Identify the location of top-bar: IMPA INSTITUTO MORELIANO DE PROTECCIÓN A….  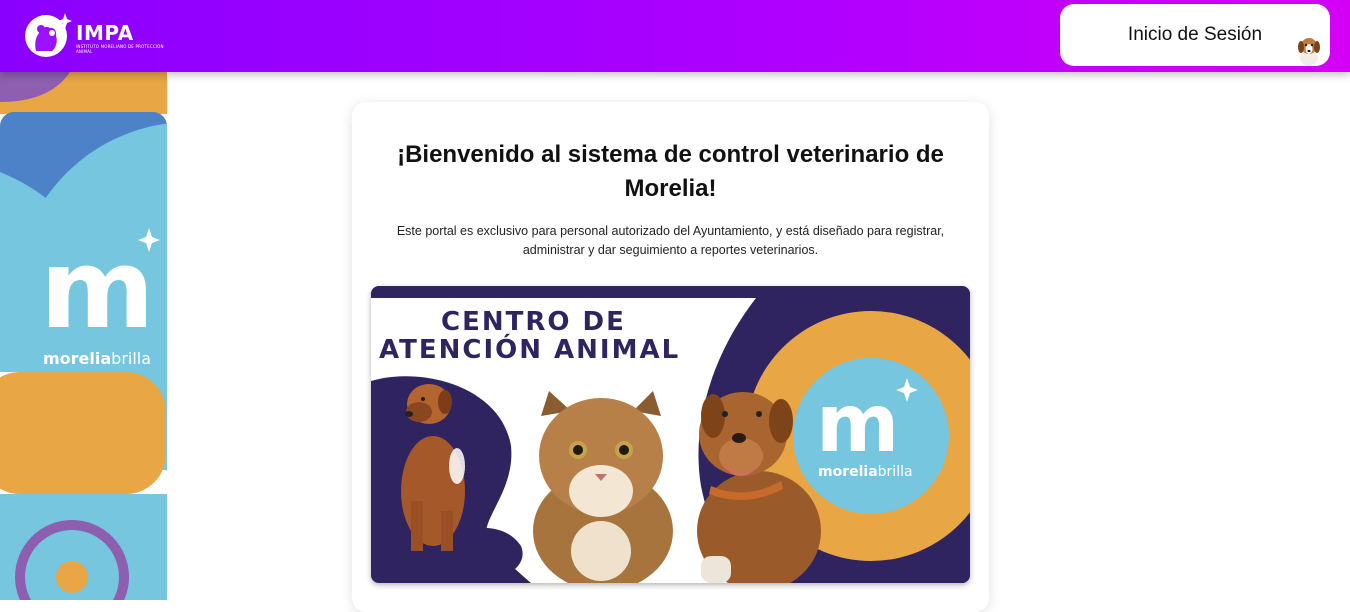
(675, 36).